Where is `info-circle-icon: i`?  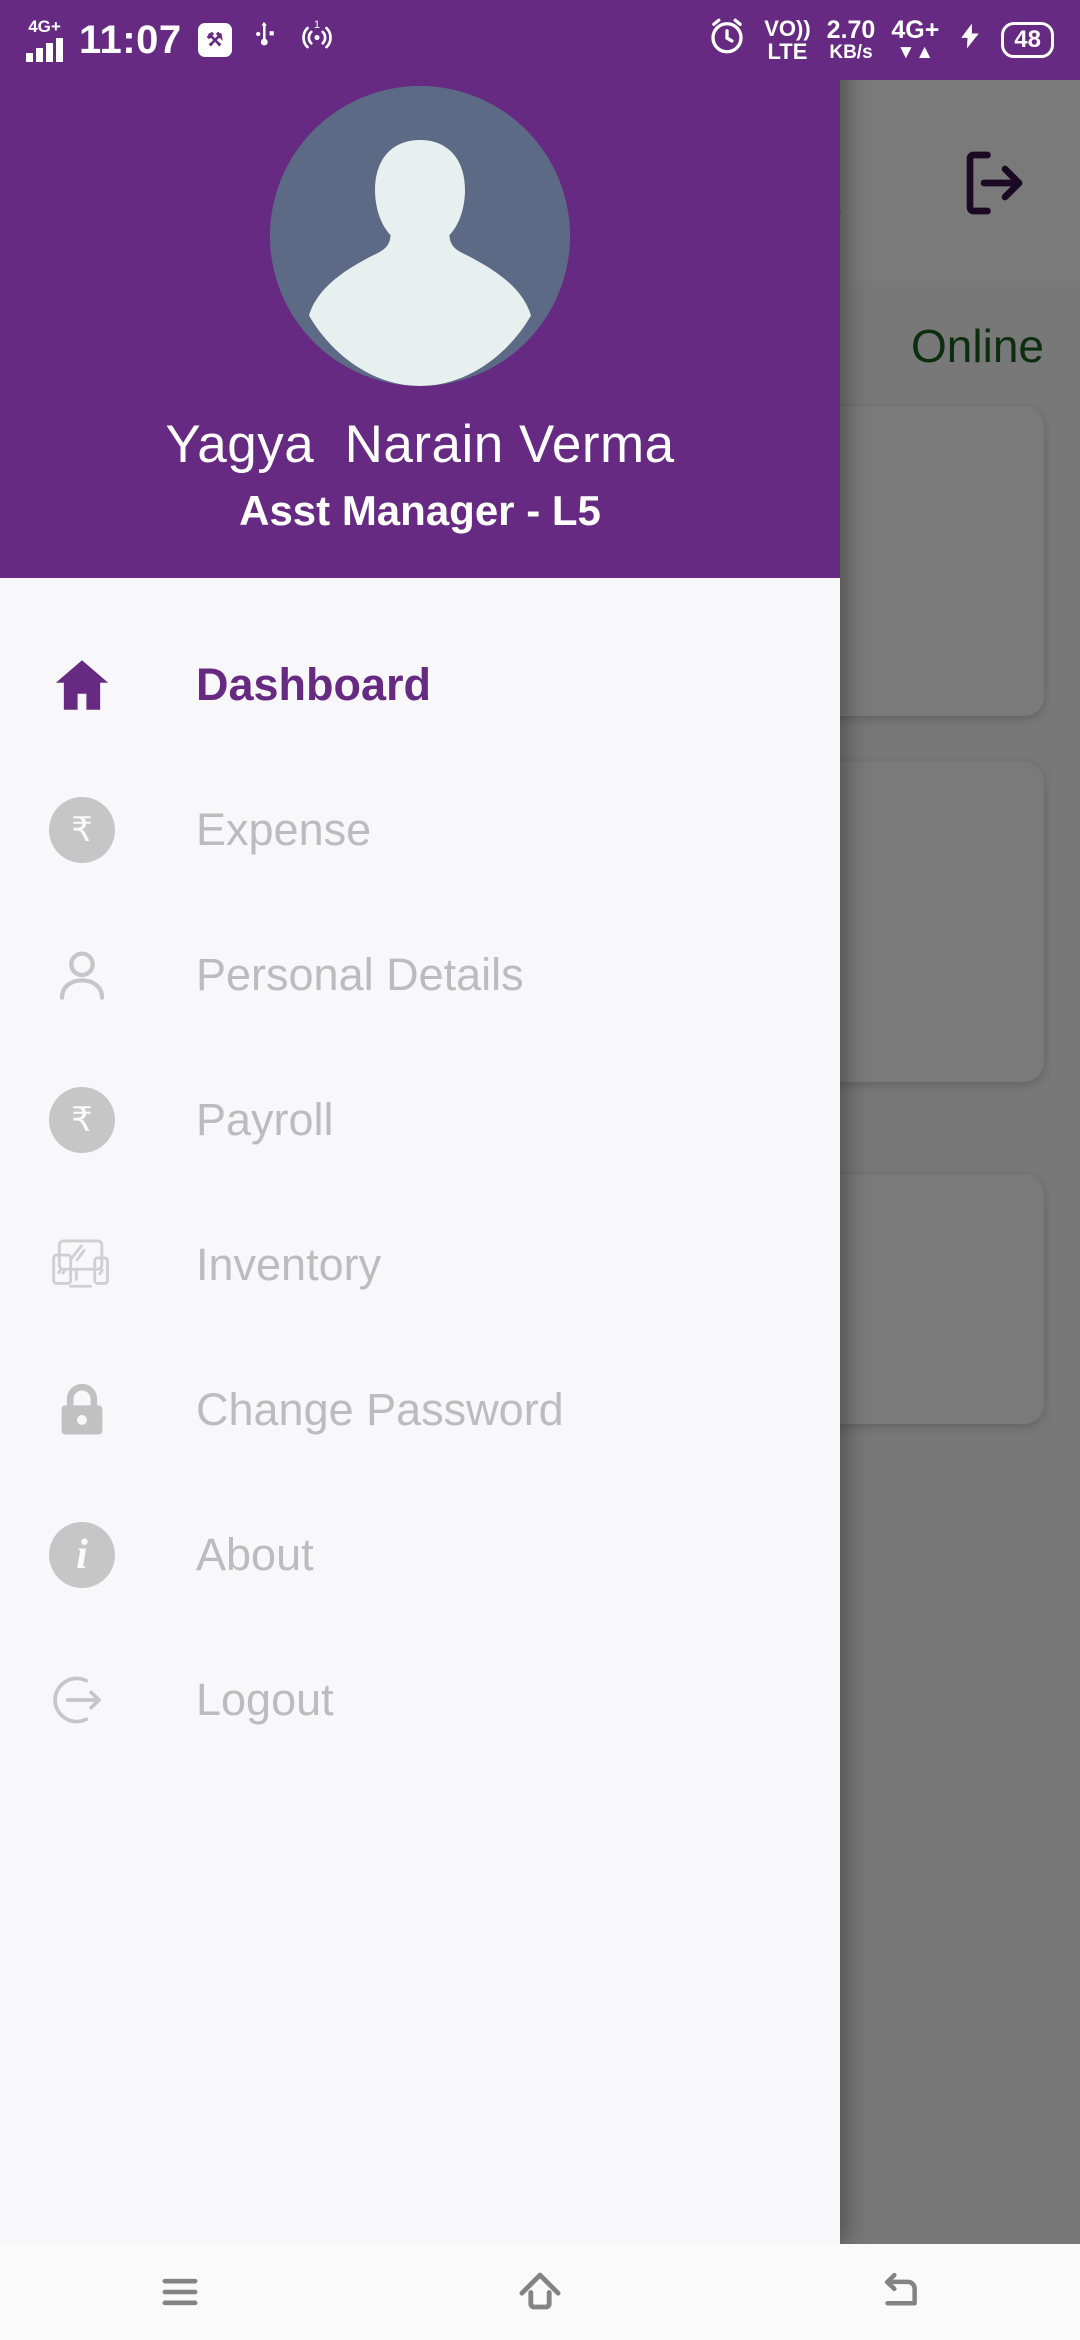 info-circle-icon: i is located at coordinates (82, 1554).